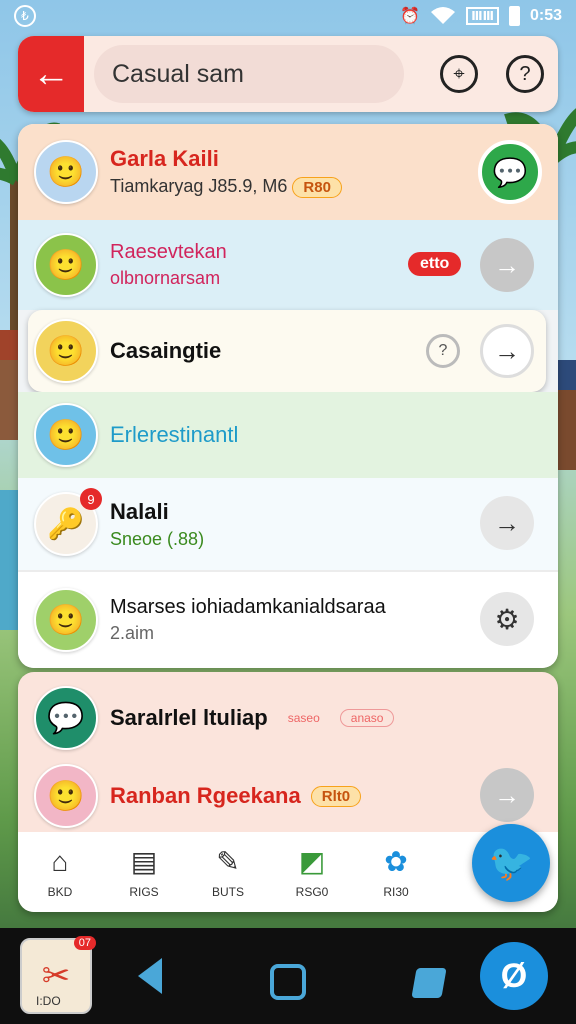 Image resolution: width=576 pixels, height=1024 pixels. Describe the element at coordinates (60, 861) in the screenshot. I see `home-icon: ⌂` at that location.